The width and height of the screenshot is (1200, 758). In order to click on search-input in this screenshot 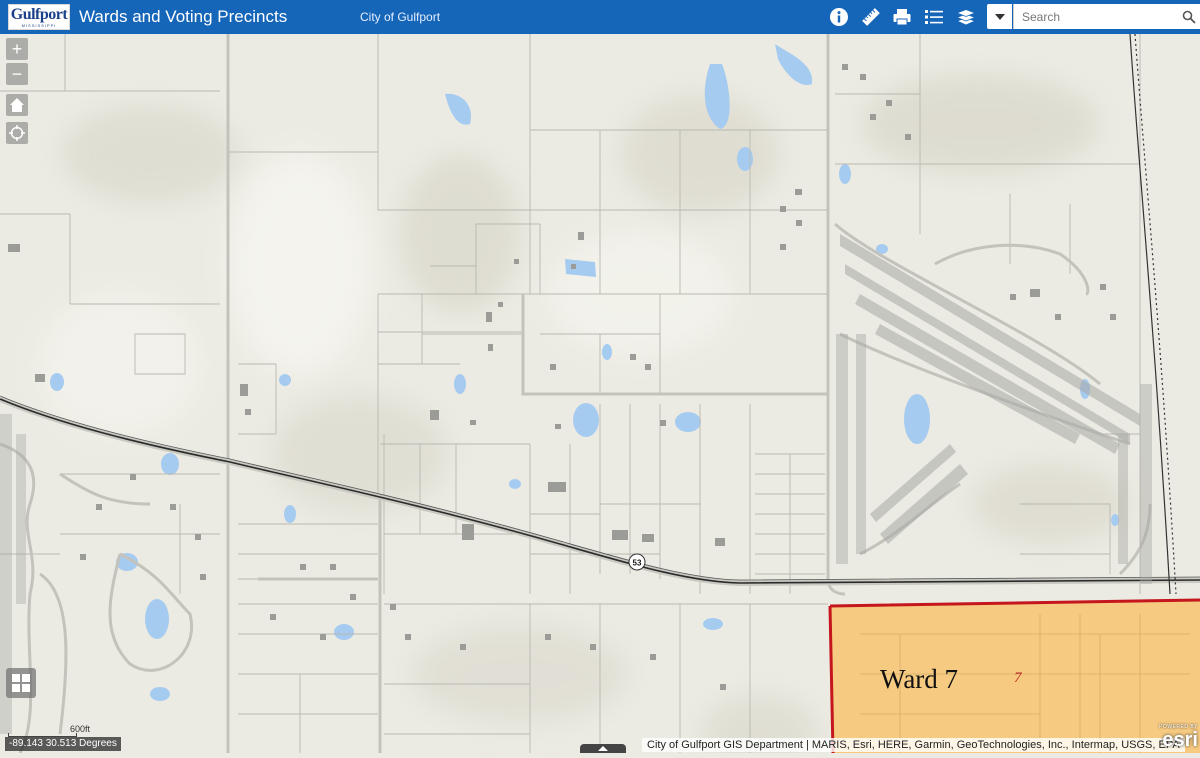, I will do `click(1095, 16)`.